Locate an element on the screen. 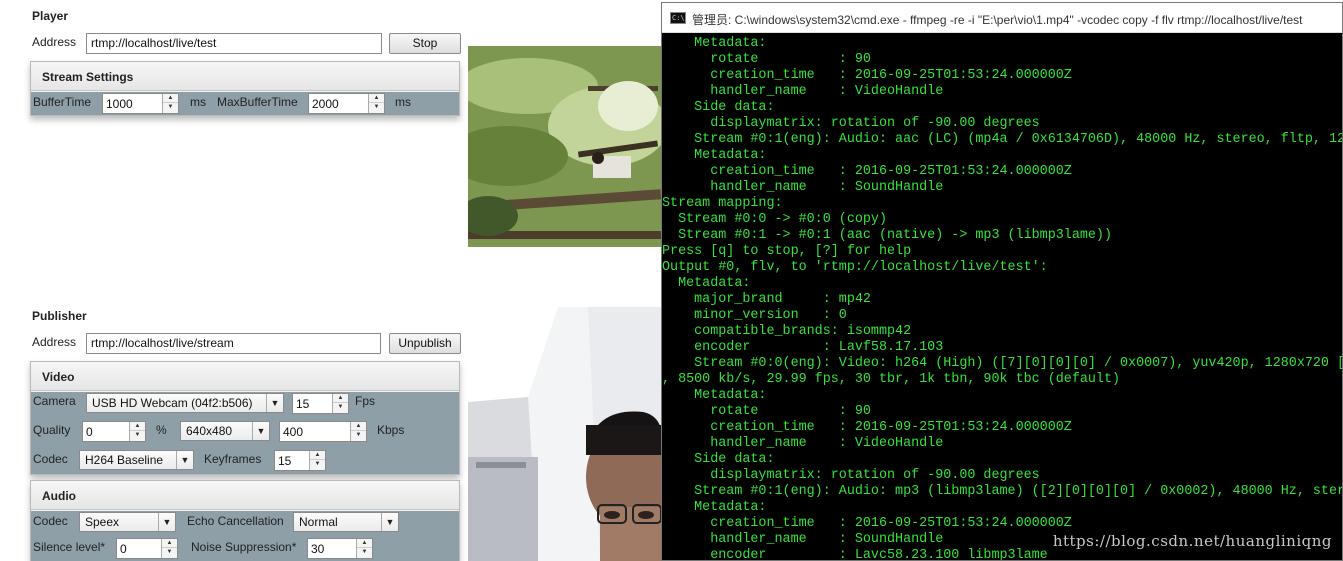  camera-select: USB HD Webcam (04f2:b506) ▼ is located at coordinates (185, 403).